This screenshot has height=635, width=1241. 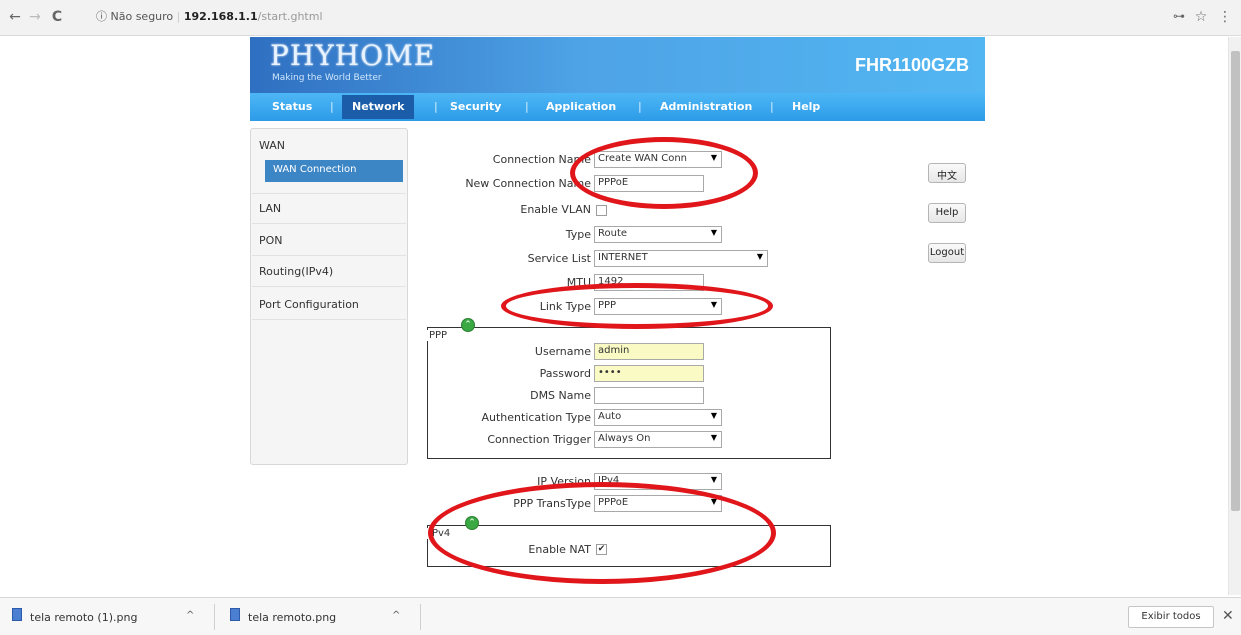 I want to click on username-label: Username, so click(x=562, y=351).